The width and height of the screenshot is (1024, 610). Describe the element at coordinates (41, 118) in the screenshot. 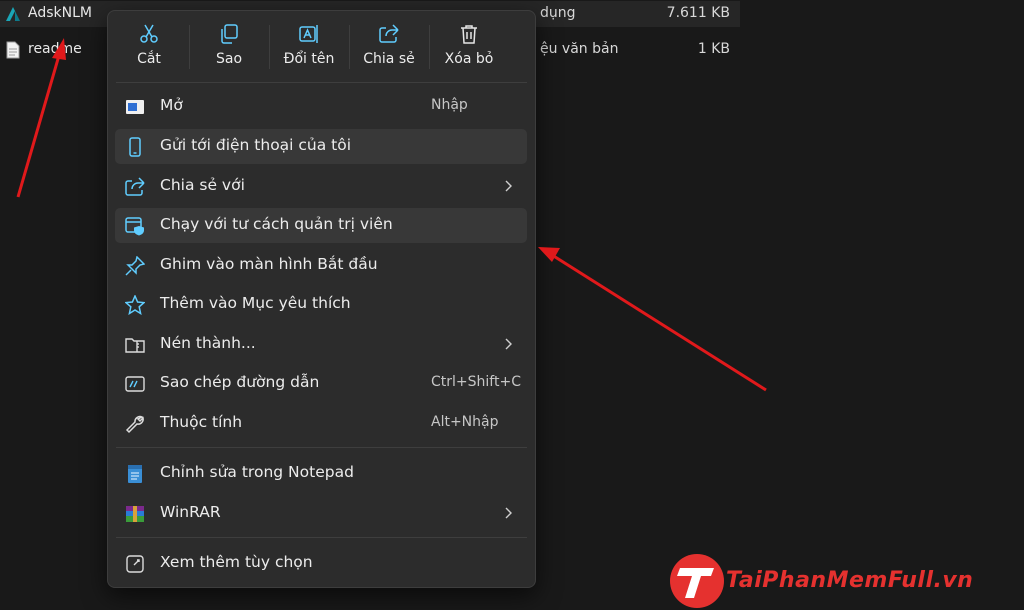

I see `arrow-annotation-left` at that location.